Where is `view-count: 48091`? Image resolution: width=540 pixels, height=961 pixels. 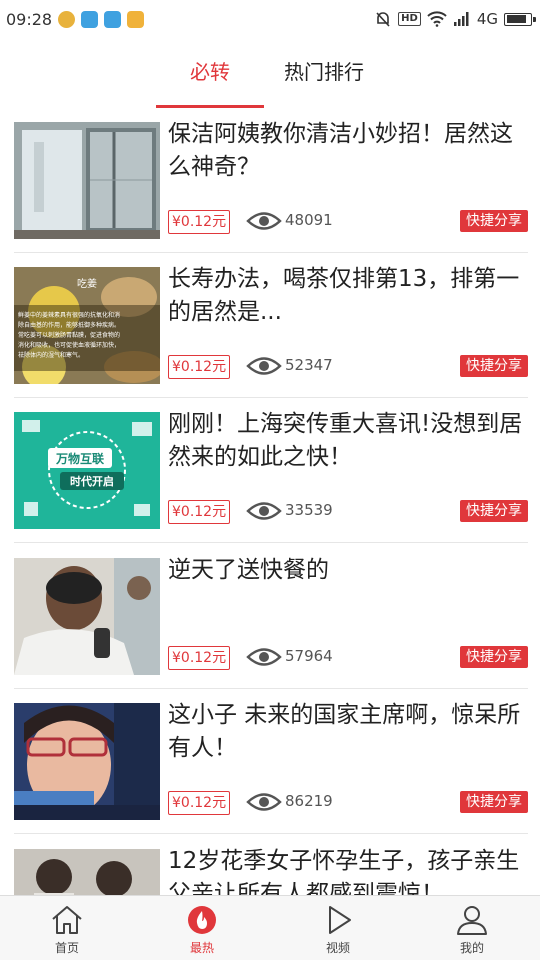
view-count: 48091 is located at coordinates (309, 220).